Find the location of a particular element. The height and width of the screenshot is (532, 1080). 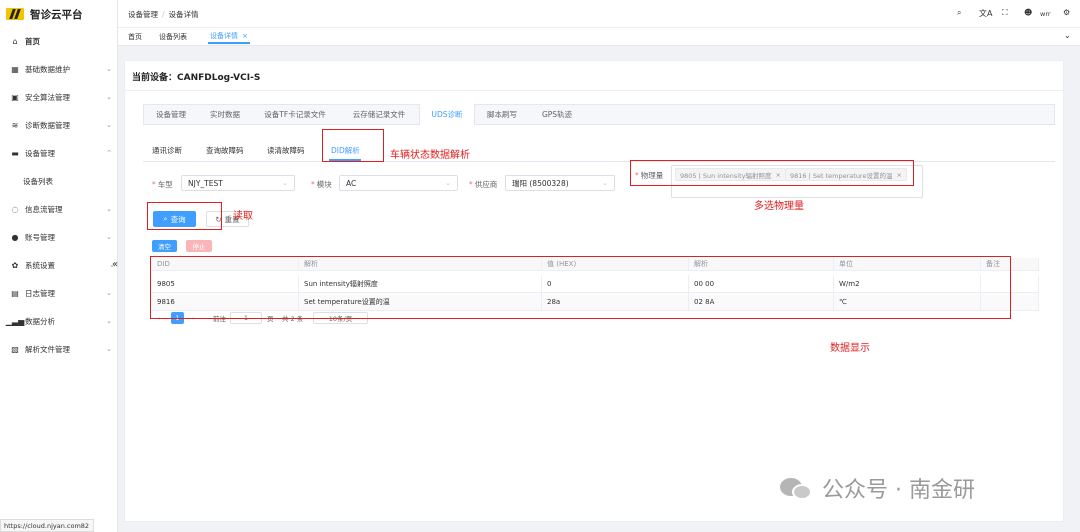

sidebar-item-label: 基础数据维护 is located at coordinates (47, 69).